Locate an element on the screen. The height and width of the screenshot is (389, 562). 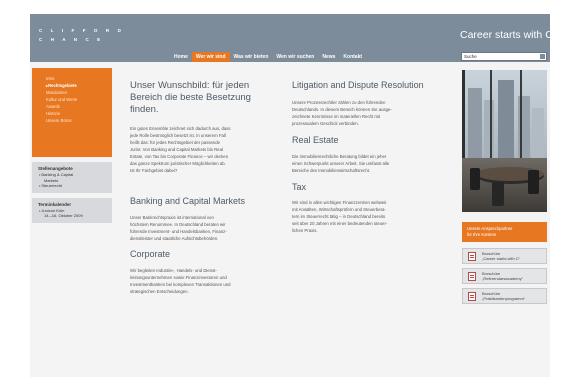
section-title-tax: Tax is located at coordinates (299, 187).